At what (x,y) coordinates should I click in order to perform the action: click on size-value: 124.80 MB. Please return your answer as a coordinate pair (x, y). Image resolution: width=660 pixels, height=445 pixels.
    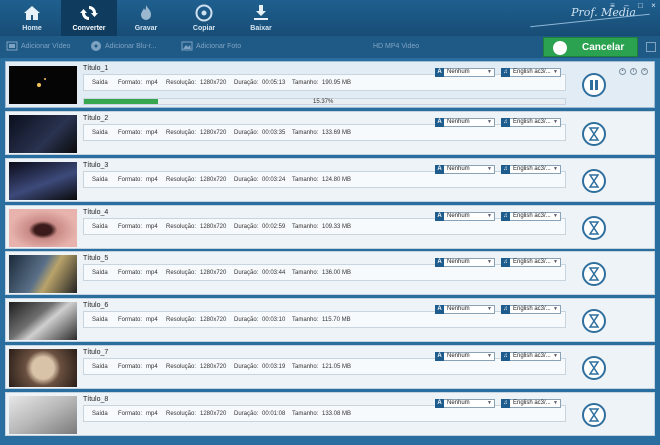
    Looking at the image, I should click on (337, 180).